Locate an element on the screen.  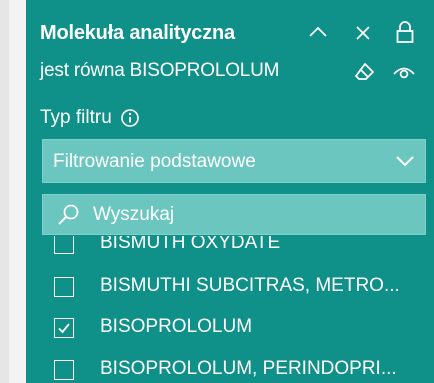
search-icon is located at coordinates (68, 214).